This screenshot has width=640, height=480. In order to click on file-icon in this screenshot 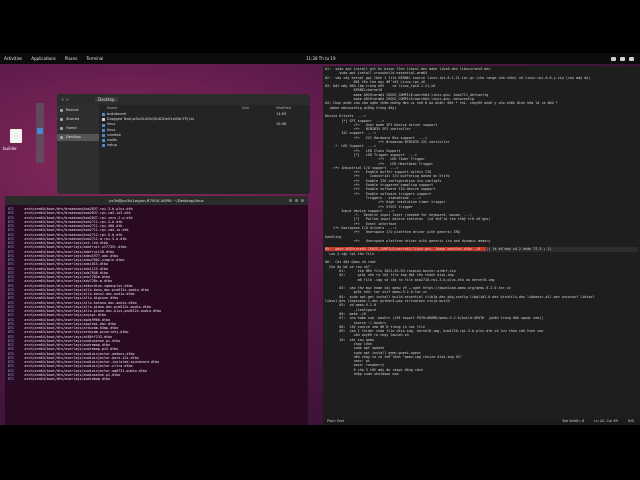, I will do `click(103, 120)`.